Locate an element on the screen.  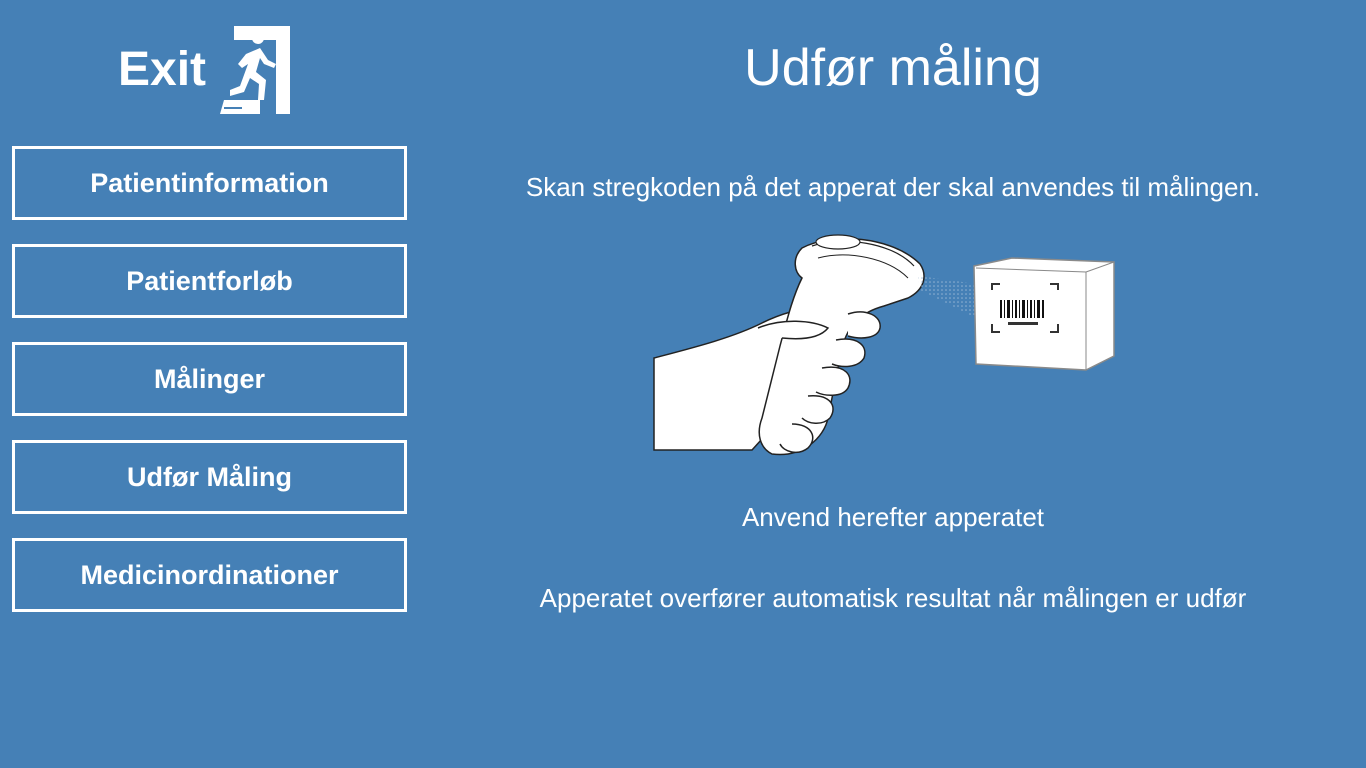
nav-button-label: Patientforløb is located at coordinates (209, 280).